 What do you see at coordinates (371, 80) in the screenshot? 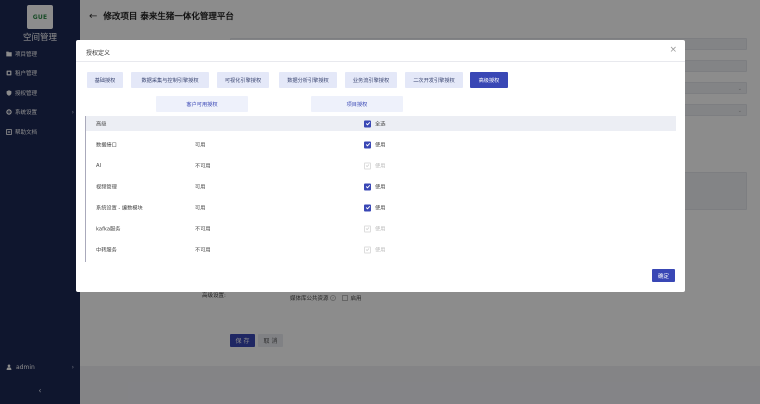
I see `tab-business-flow: 业务流引擎授权` at bounding box center [371, 80].